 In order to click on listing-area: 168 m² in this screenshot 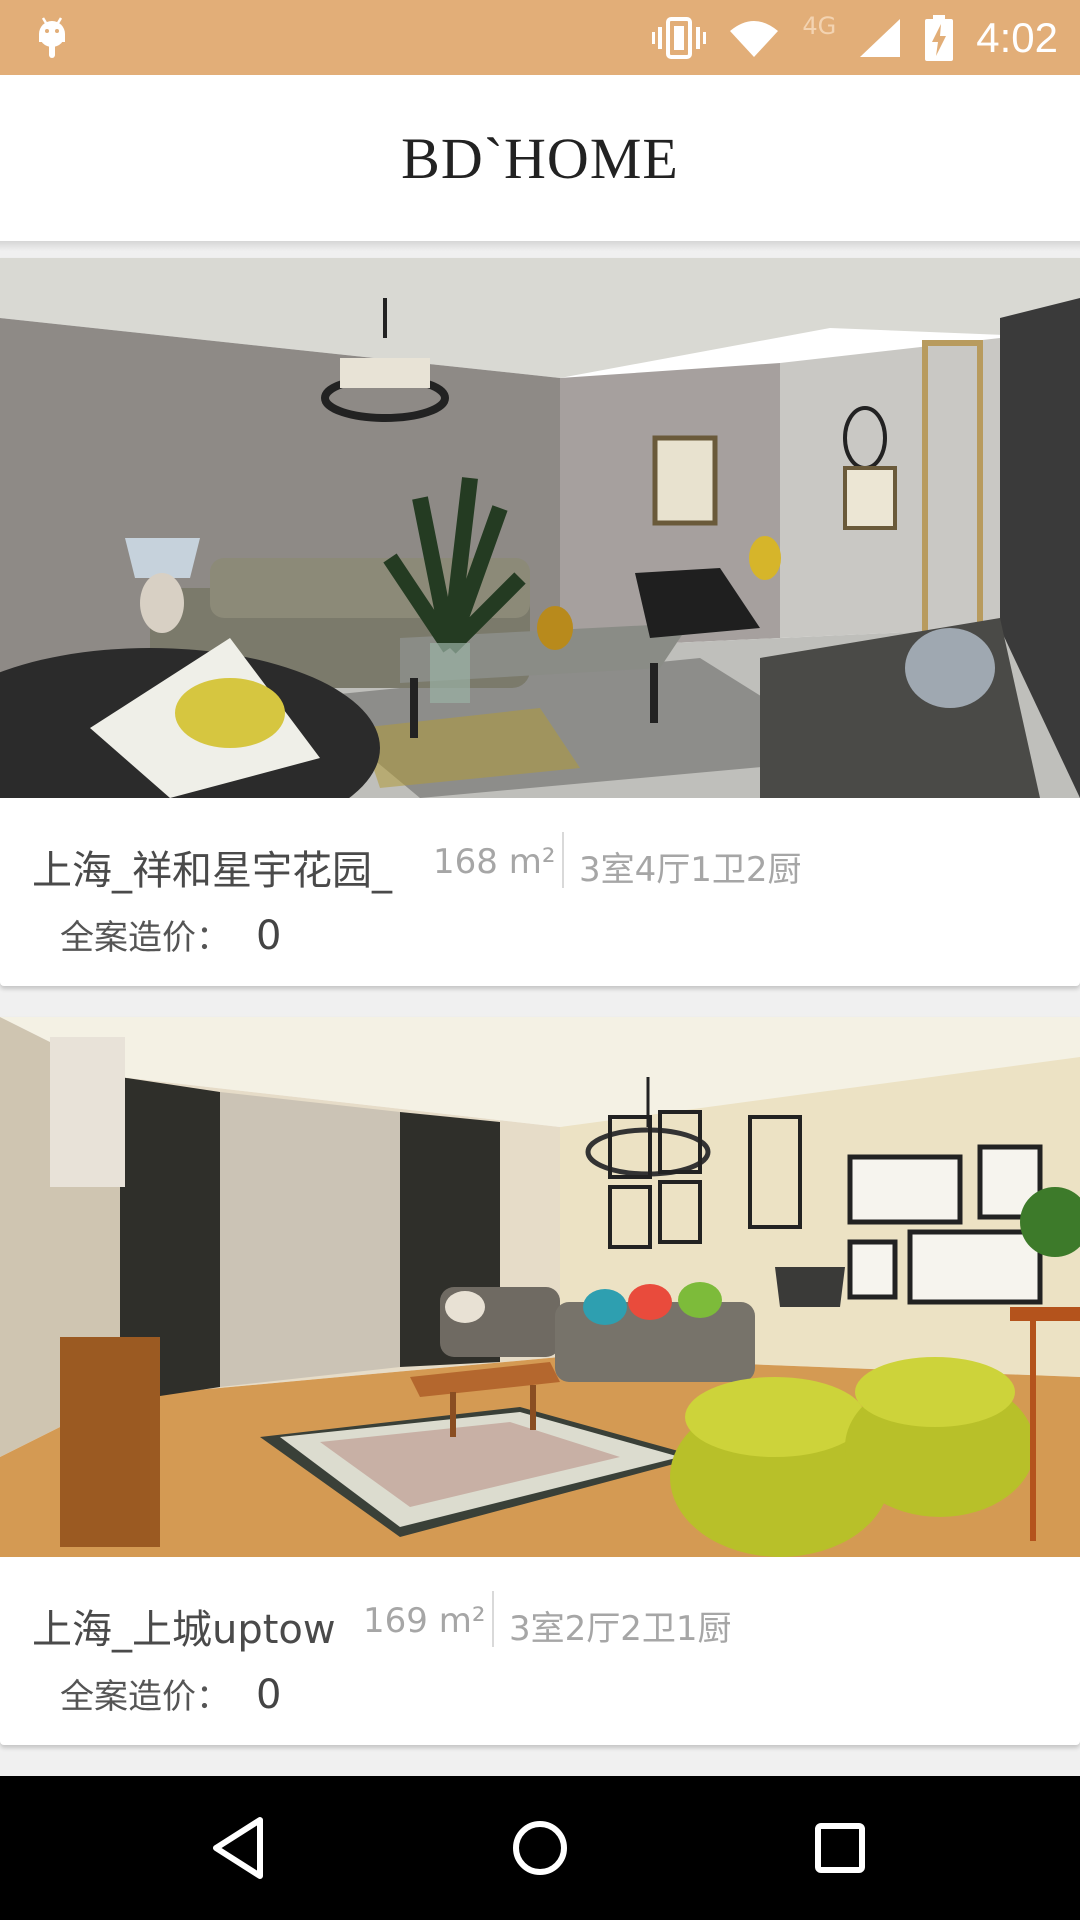, I will do `click(494, 862)`.